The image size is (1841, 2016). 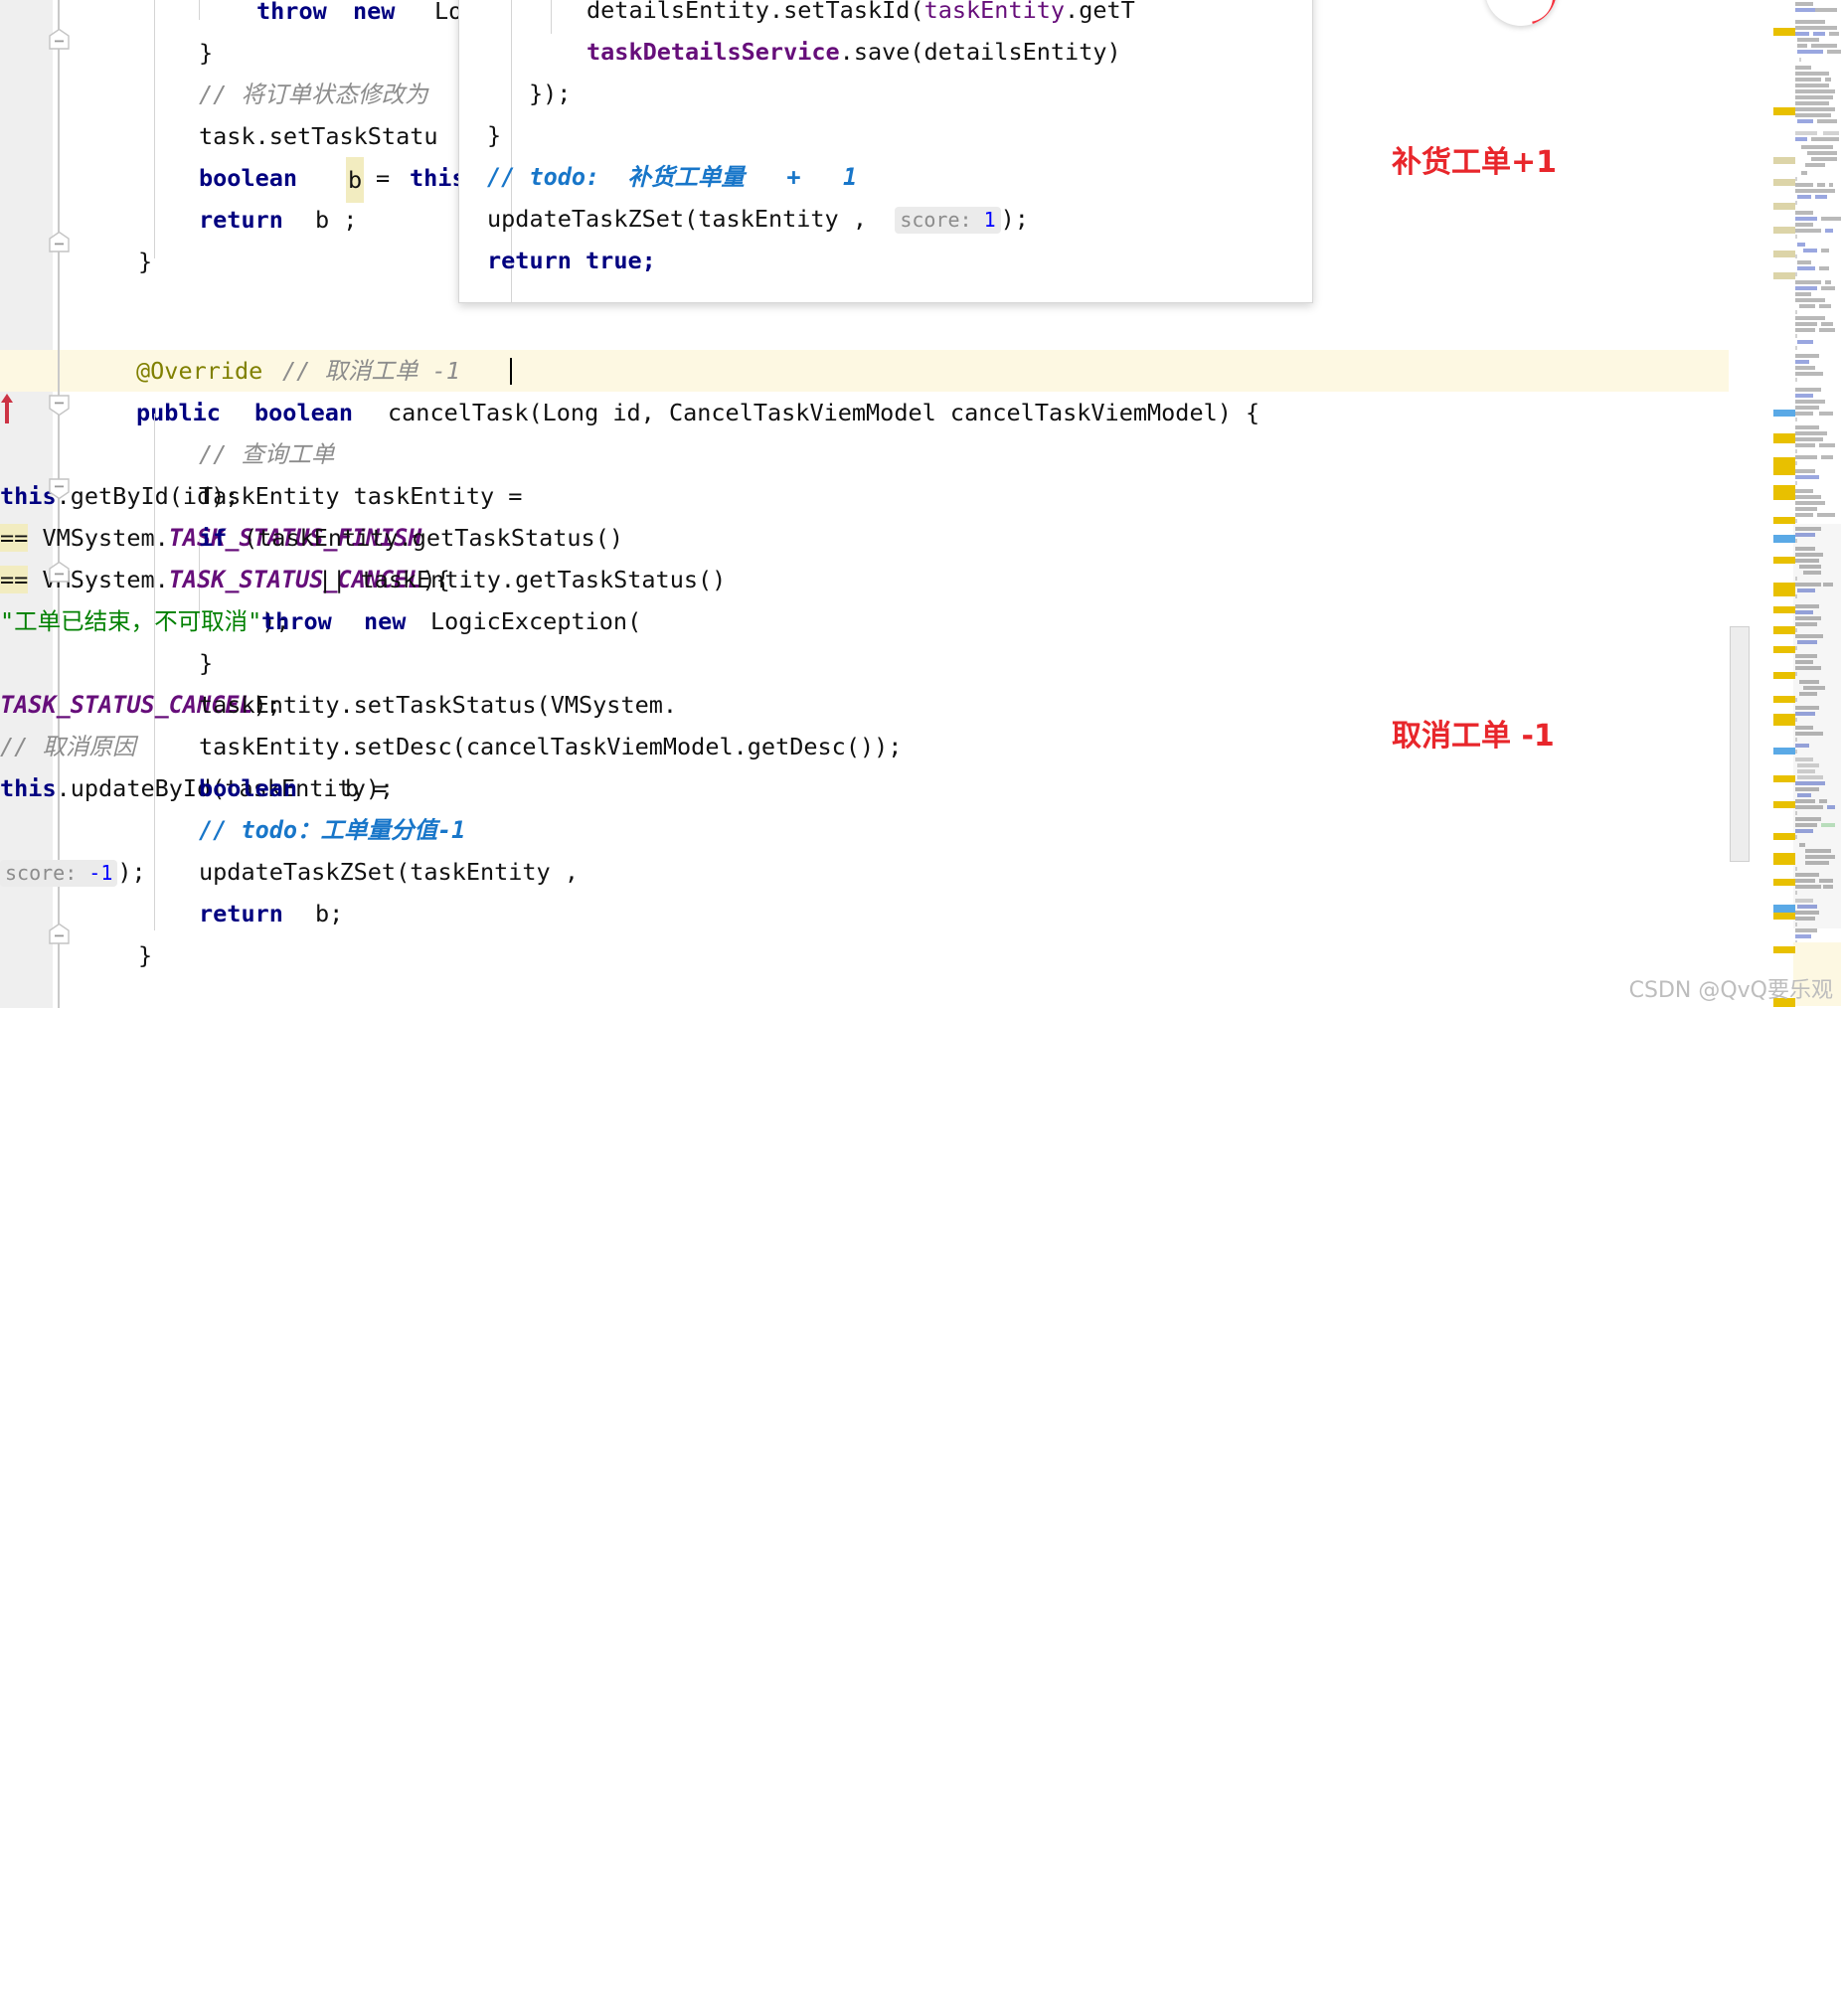 What do you see at coordinates (890, 913) in the screenshot?
I see `code-line-return-b: return b;` at bounding box center [890, 913].